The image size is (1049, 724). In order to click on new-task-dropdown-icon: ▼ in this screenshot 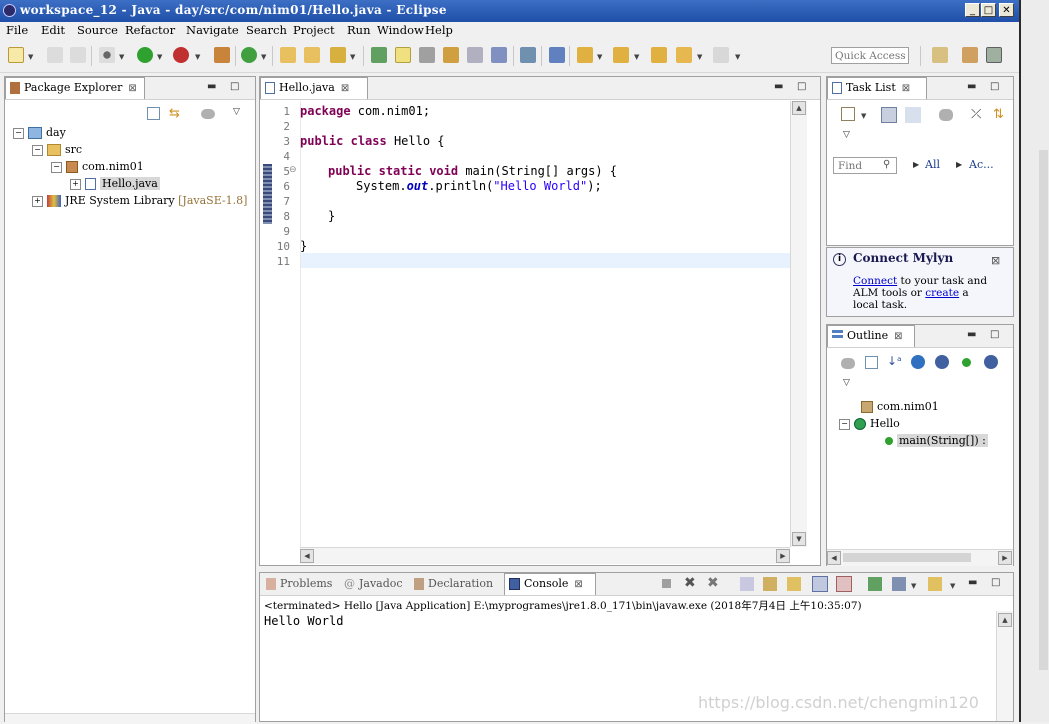, I will do `click(863, 116)`.